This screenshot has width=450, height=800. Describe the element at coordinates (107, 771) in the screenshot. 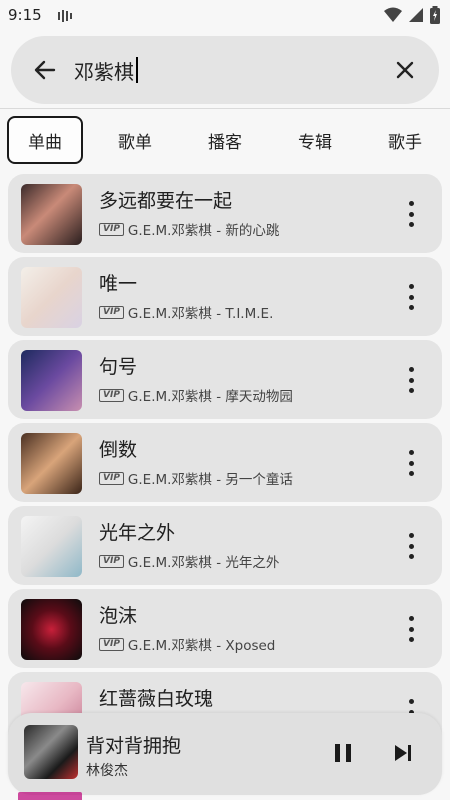

I see `now-playing-artist: 林俊杰` at that location.